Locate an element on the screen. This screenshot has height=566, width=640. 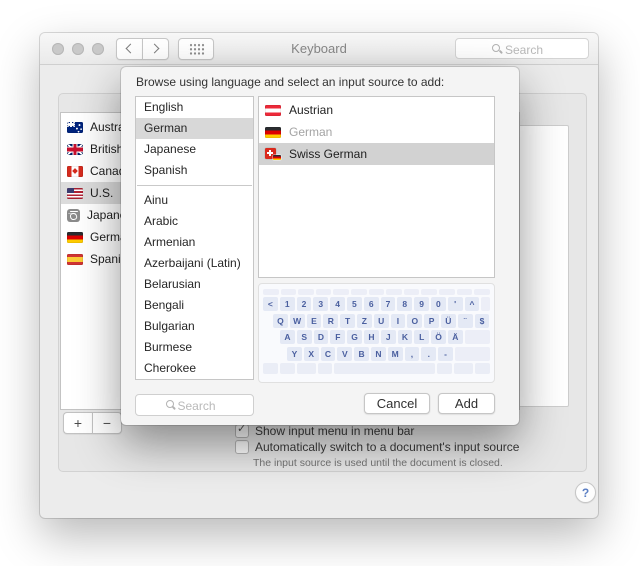
language-item: Belarusian is located at coordinates (194, 284).